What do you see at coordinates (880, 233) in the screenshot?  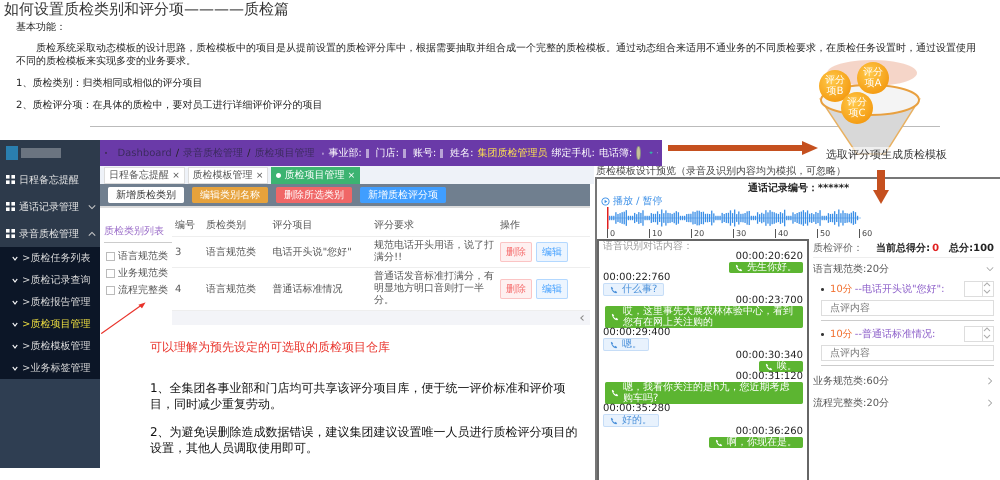 I see `time-tick: 60` at bounding box center [880, 233].